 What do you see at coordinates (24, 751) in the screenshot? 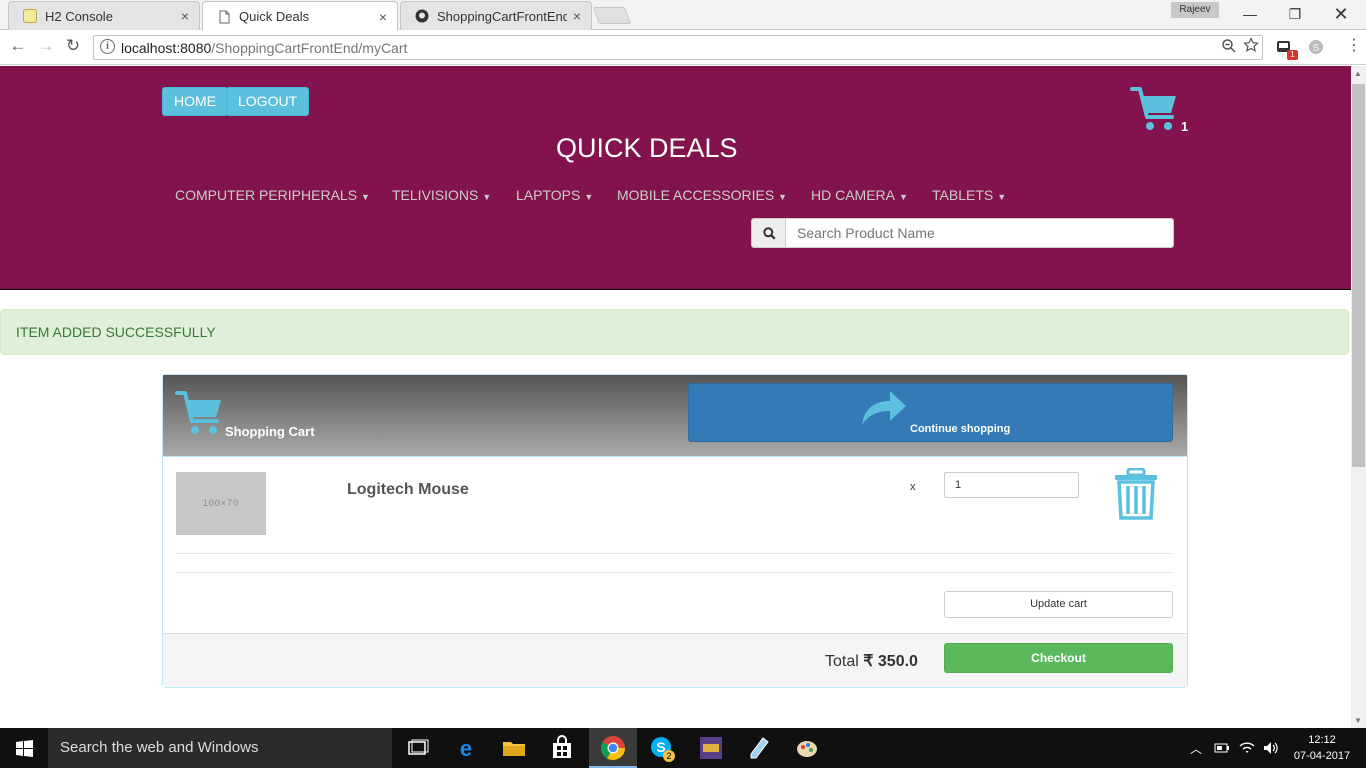
I see `windows-start-icon` at bounding box center [24, 751].